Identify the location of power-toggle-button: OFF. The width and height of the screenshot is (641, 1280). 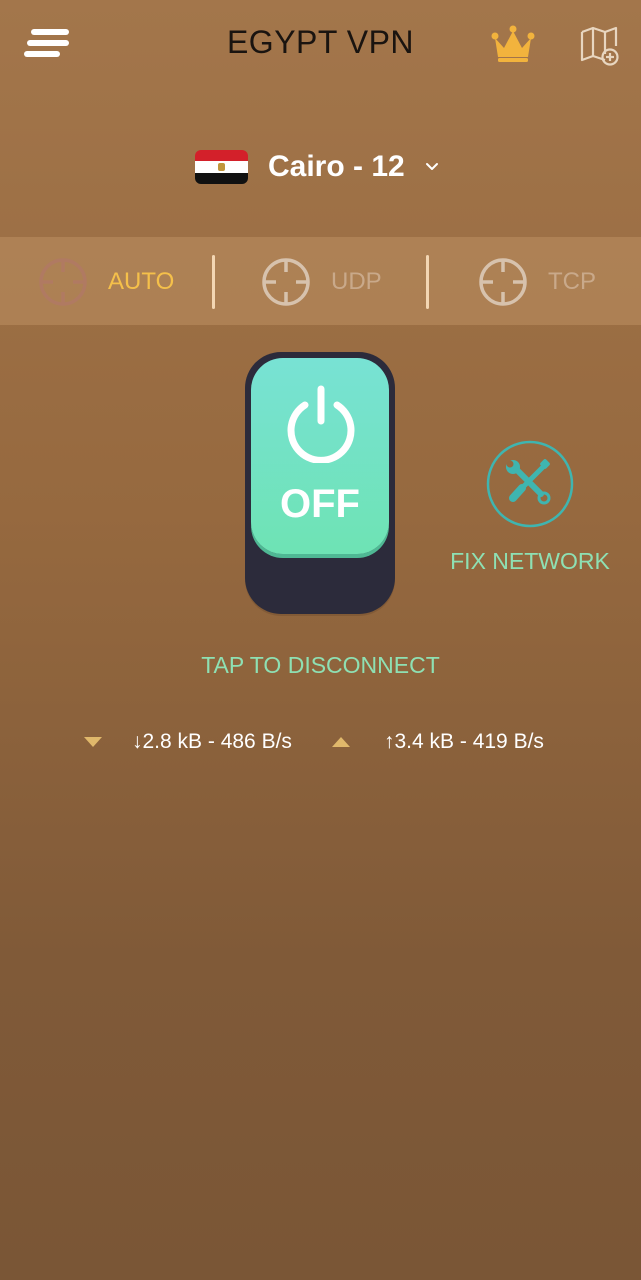
(320, 483).